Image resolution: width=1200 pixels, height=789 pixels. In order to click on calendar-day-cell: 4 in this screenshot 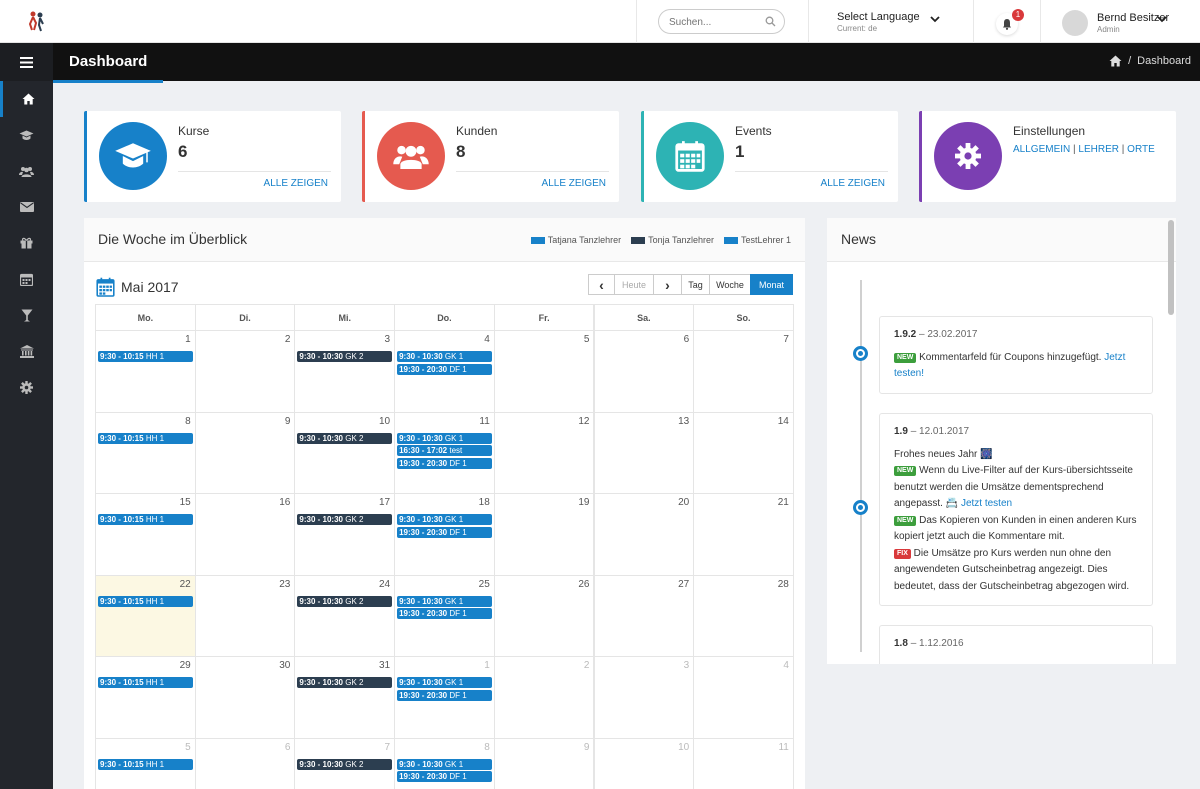, I will do `click(743, 697)`.